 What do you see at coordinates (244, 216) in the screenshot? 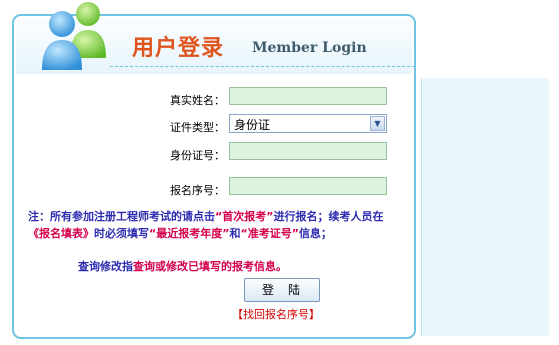
I see `first-apply-link: “首次报考”` at bounding box center [244, 216].